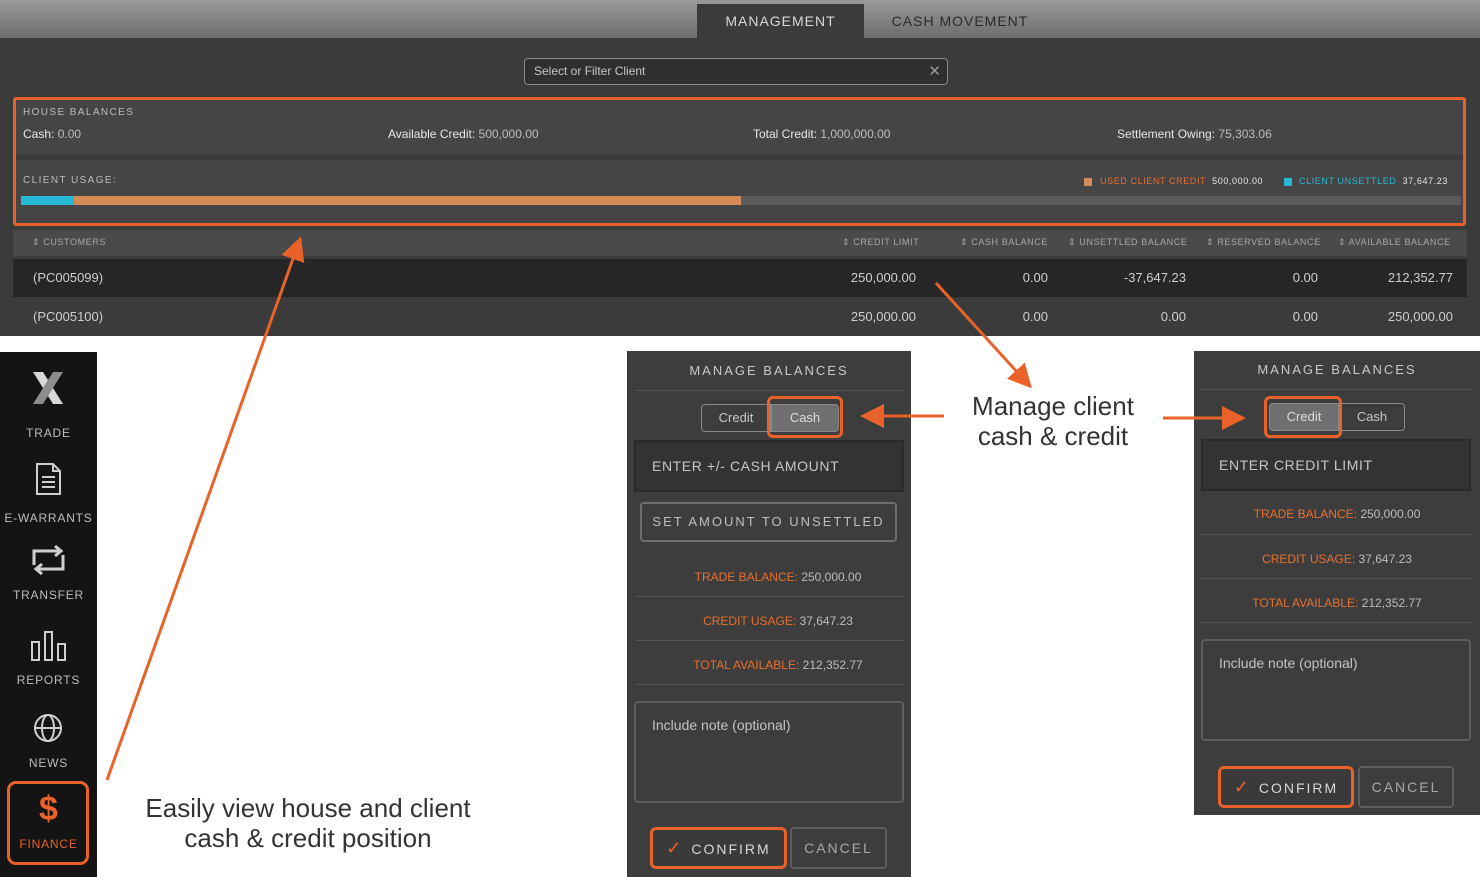 The height and width of the screenshot is (877, 1480). I want to click on arrow-to-house-balances, so click(205, 508).